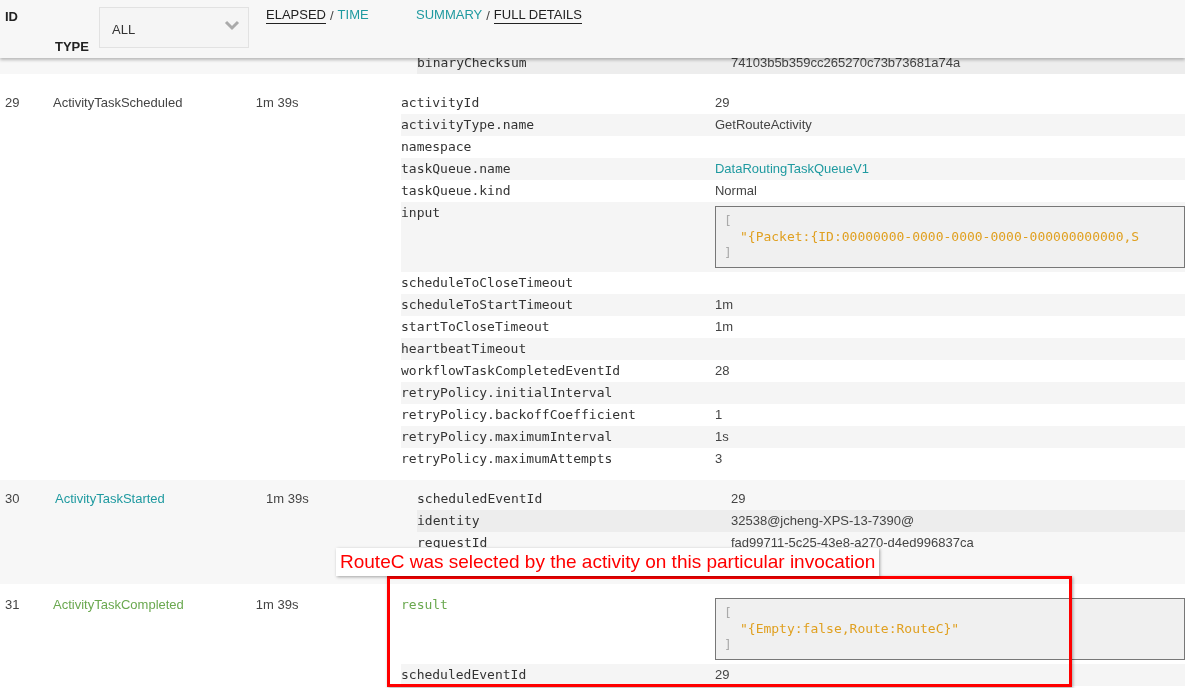  I want to click on detail-key: activityType.name, so click(558, 125).